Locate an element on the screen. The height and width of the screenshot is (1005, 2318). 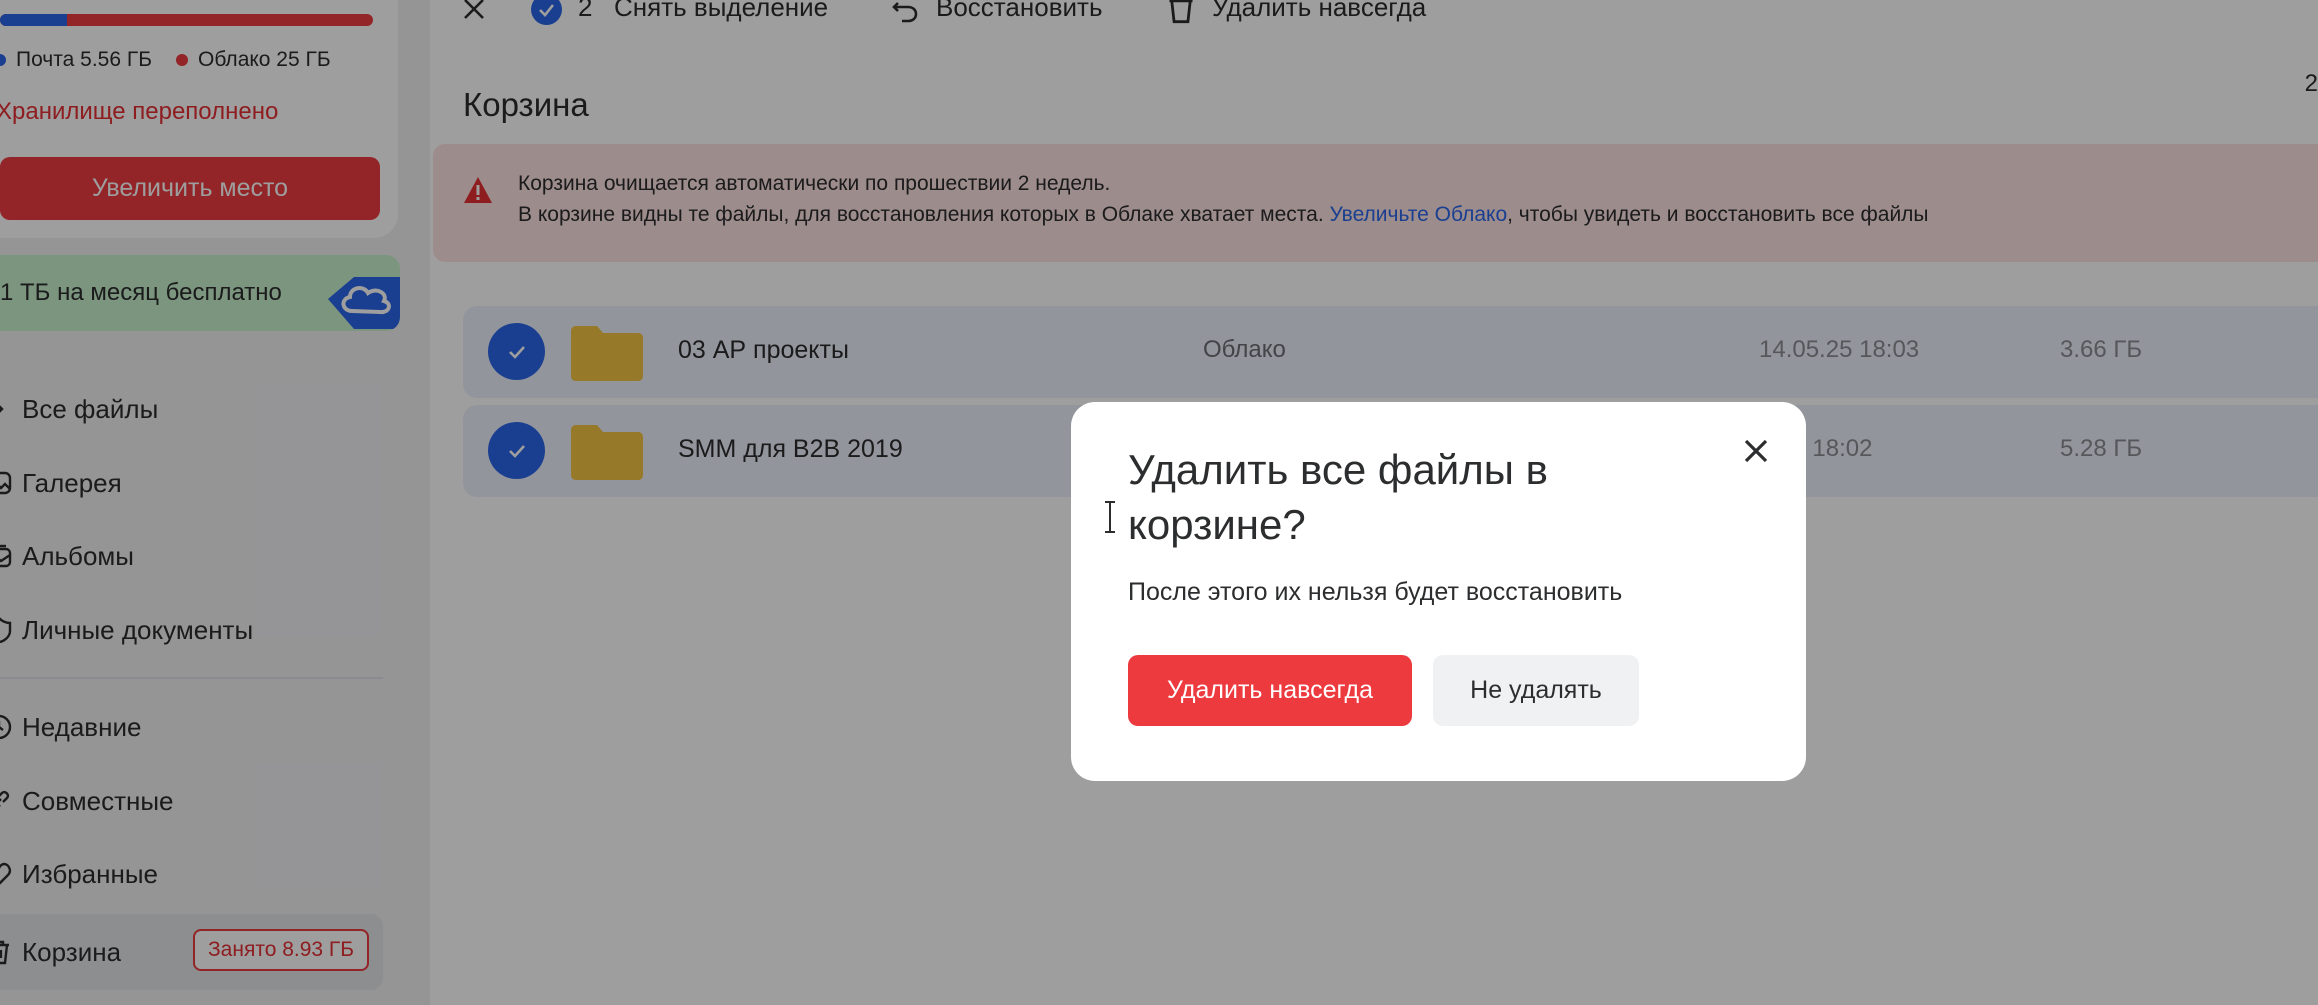
dialog-text: После этого их нельзя будет восстановить is located at coordinates (1375, 592).